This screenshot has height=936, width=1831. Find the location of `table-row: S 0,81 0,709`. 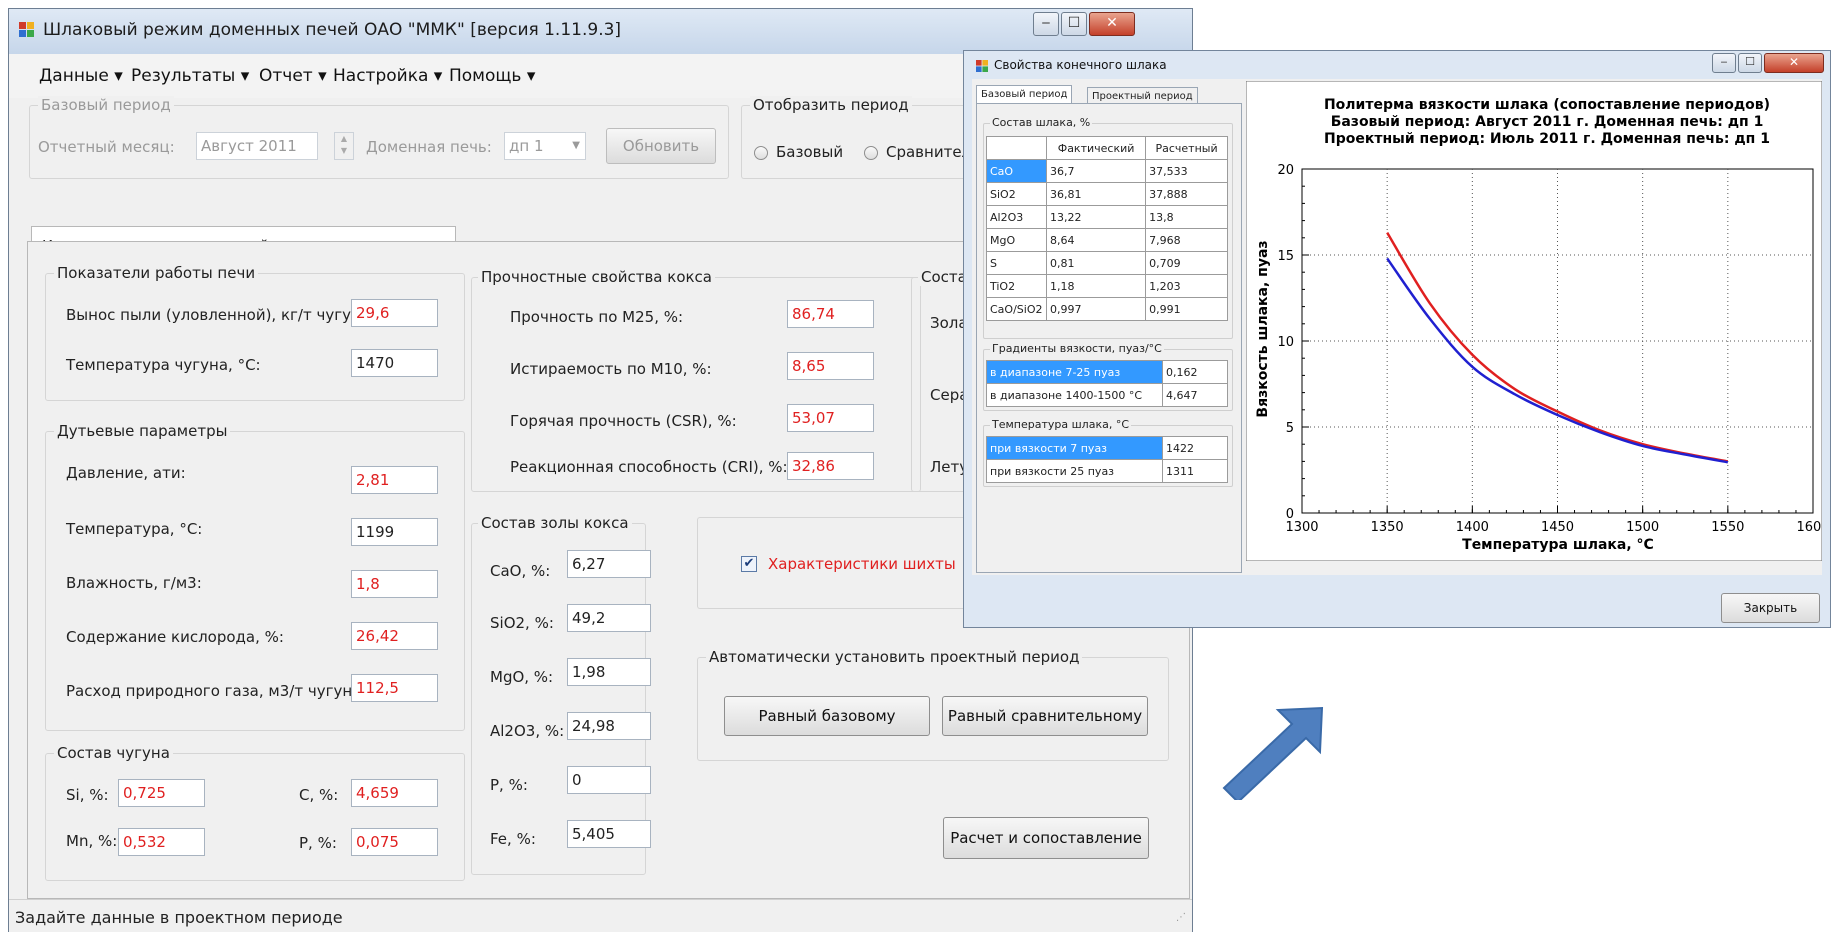

table-row: S 0,81 0,709 is located at coordinates (1107, 263).